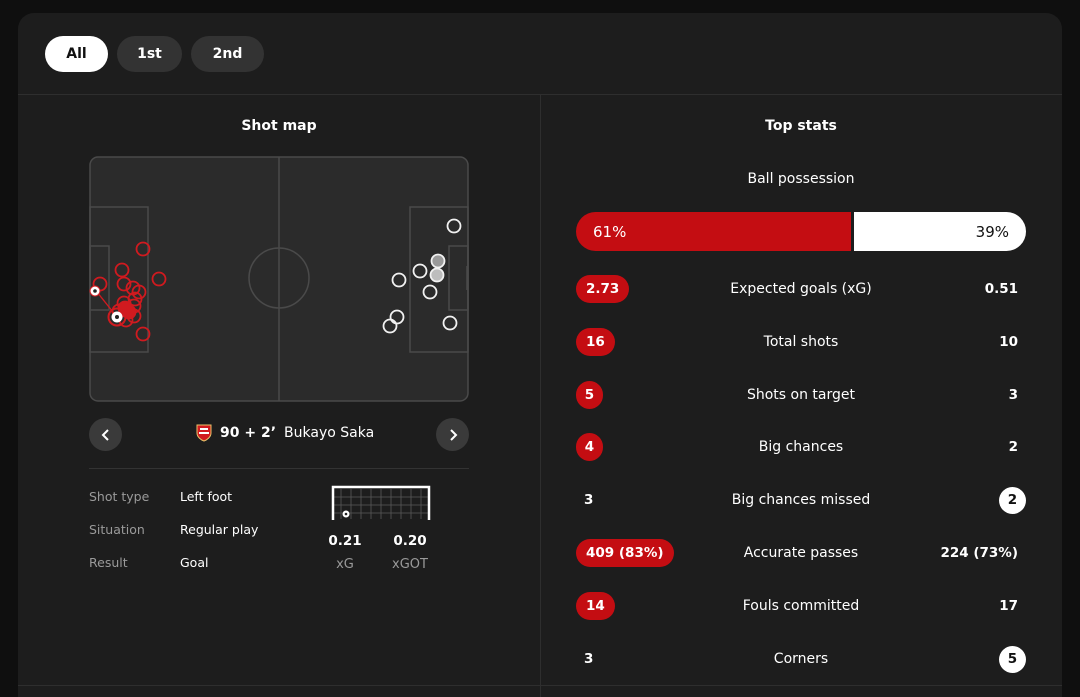  What do you see at coordinates (713, 231) in the screenshot?
I see `possession-home: 61%` at bounding box center [713, 231].